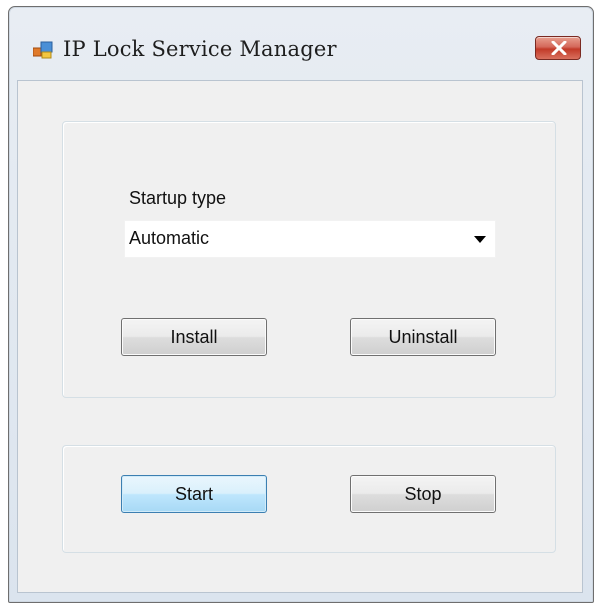  I want to click on window-title: IP Lock Service Manager, so click(200, 49).